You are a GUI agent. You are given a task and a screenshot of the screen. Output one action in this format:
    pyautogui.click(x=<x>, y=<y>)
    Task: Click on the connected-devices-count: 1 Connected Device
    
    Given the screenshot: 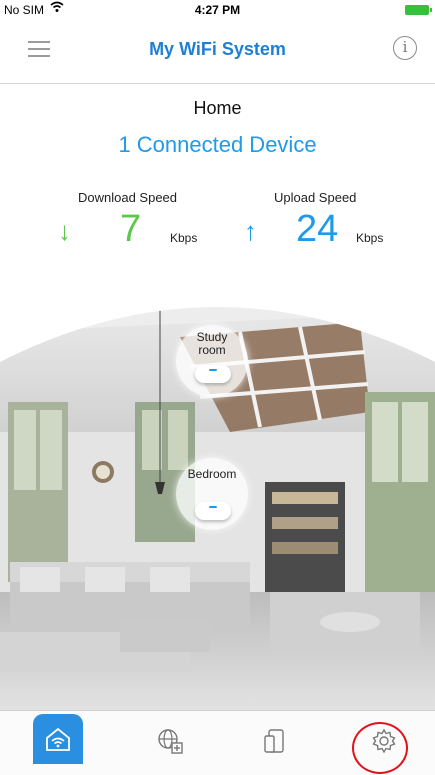 What is the action you would take?
    pyautogui.click(x=217, y=145)
    